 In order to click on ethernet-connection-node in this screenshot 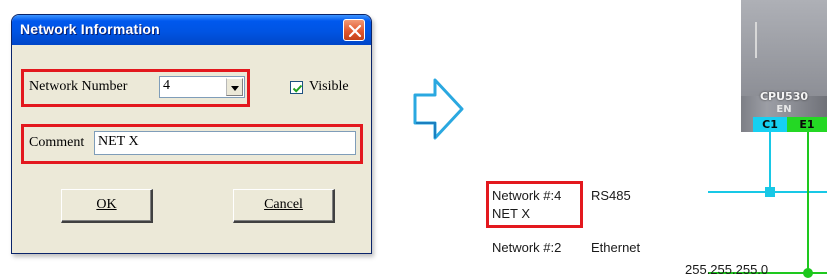, I will do `click(808, 273)`.